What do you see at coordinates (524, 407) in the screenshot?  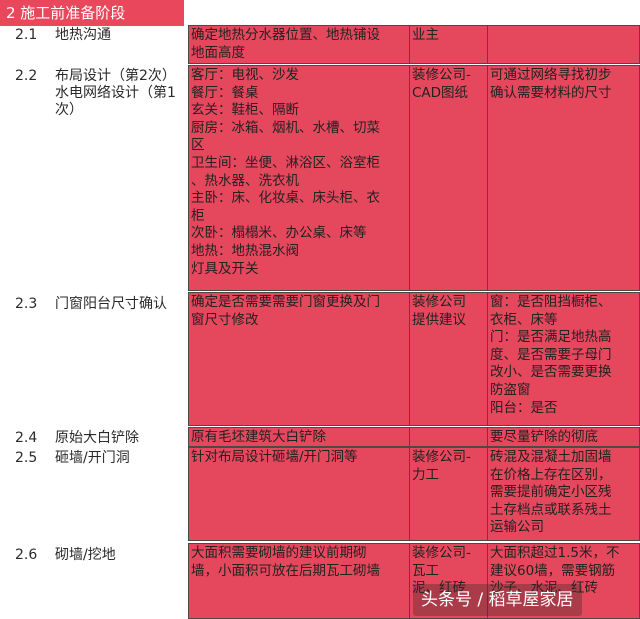 I see `note-line: 阳台：是否` at bounding box center [524, 407].